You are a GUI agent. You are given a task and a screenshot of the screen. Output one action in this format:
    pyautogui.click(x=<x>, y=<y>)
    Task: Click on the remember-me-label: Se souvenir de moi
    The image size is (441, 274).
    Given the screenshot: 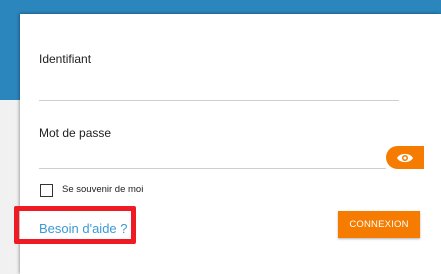 What is the action you would take?
    pyautogui.click(x=103, y=189)
    